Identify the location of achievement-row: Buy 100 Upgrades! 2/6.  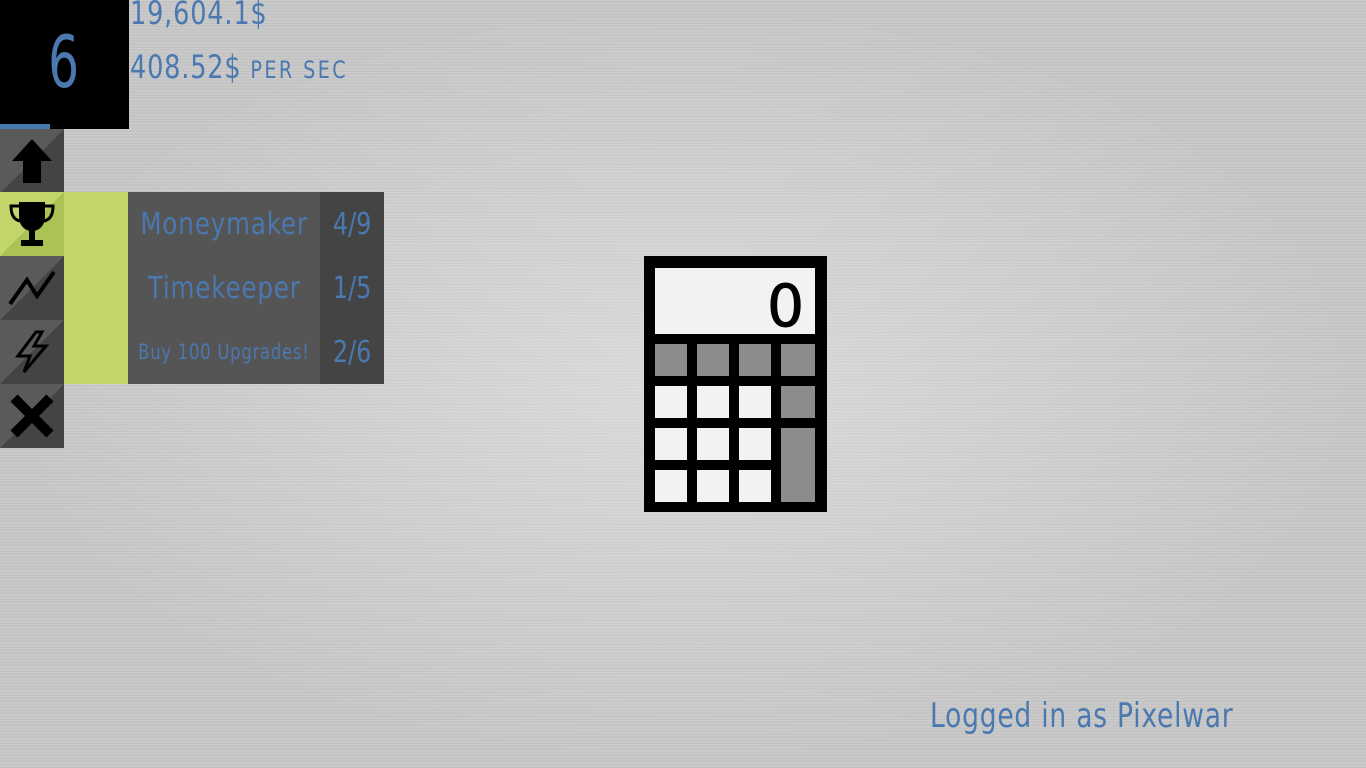
(256, 352).